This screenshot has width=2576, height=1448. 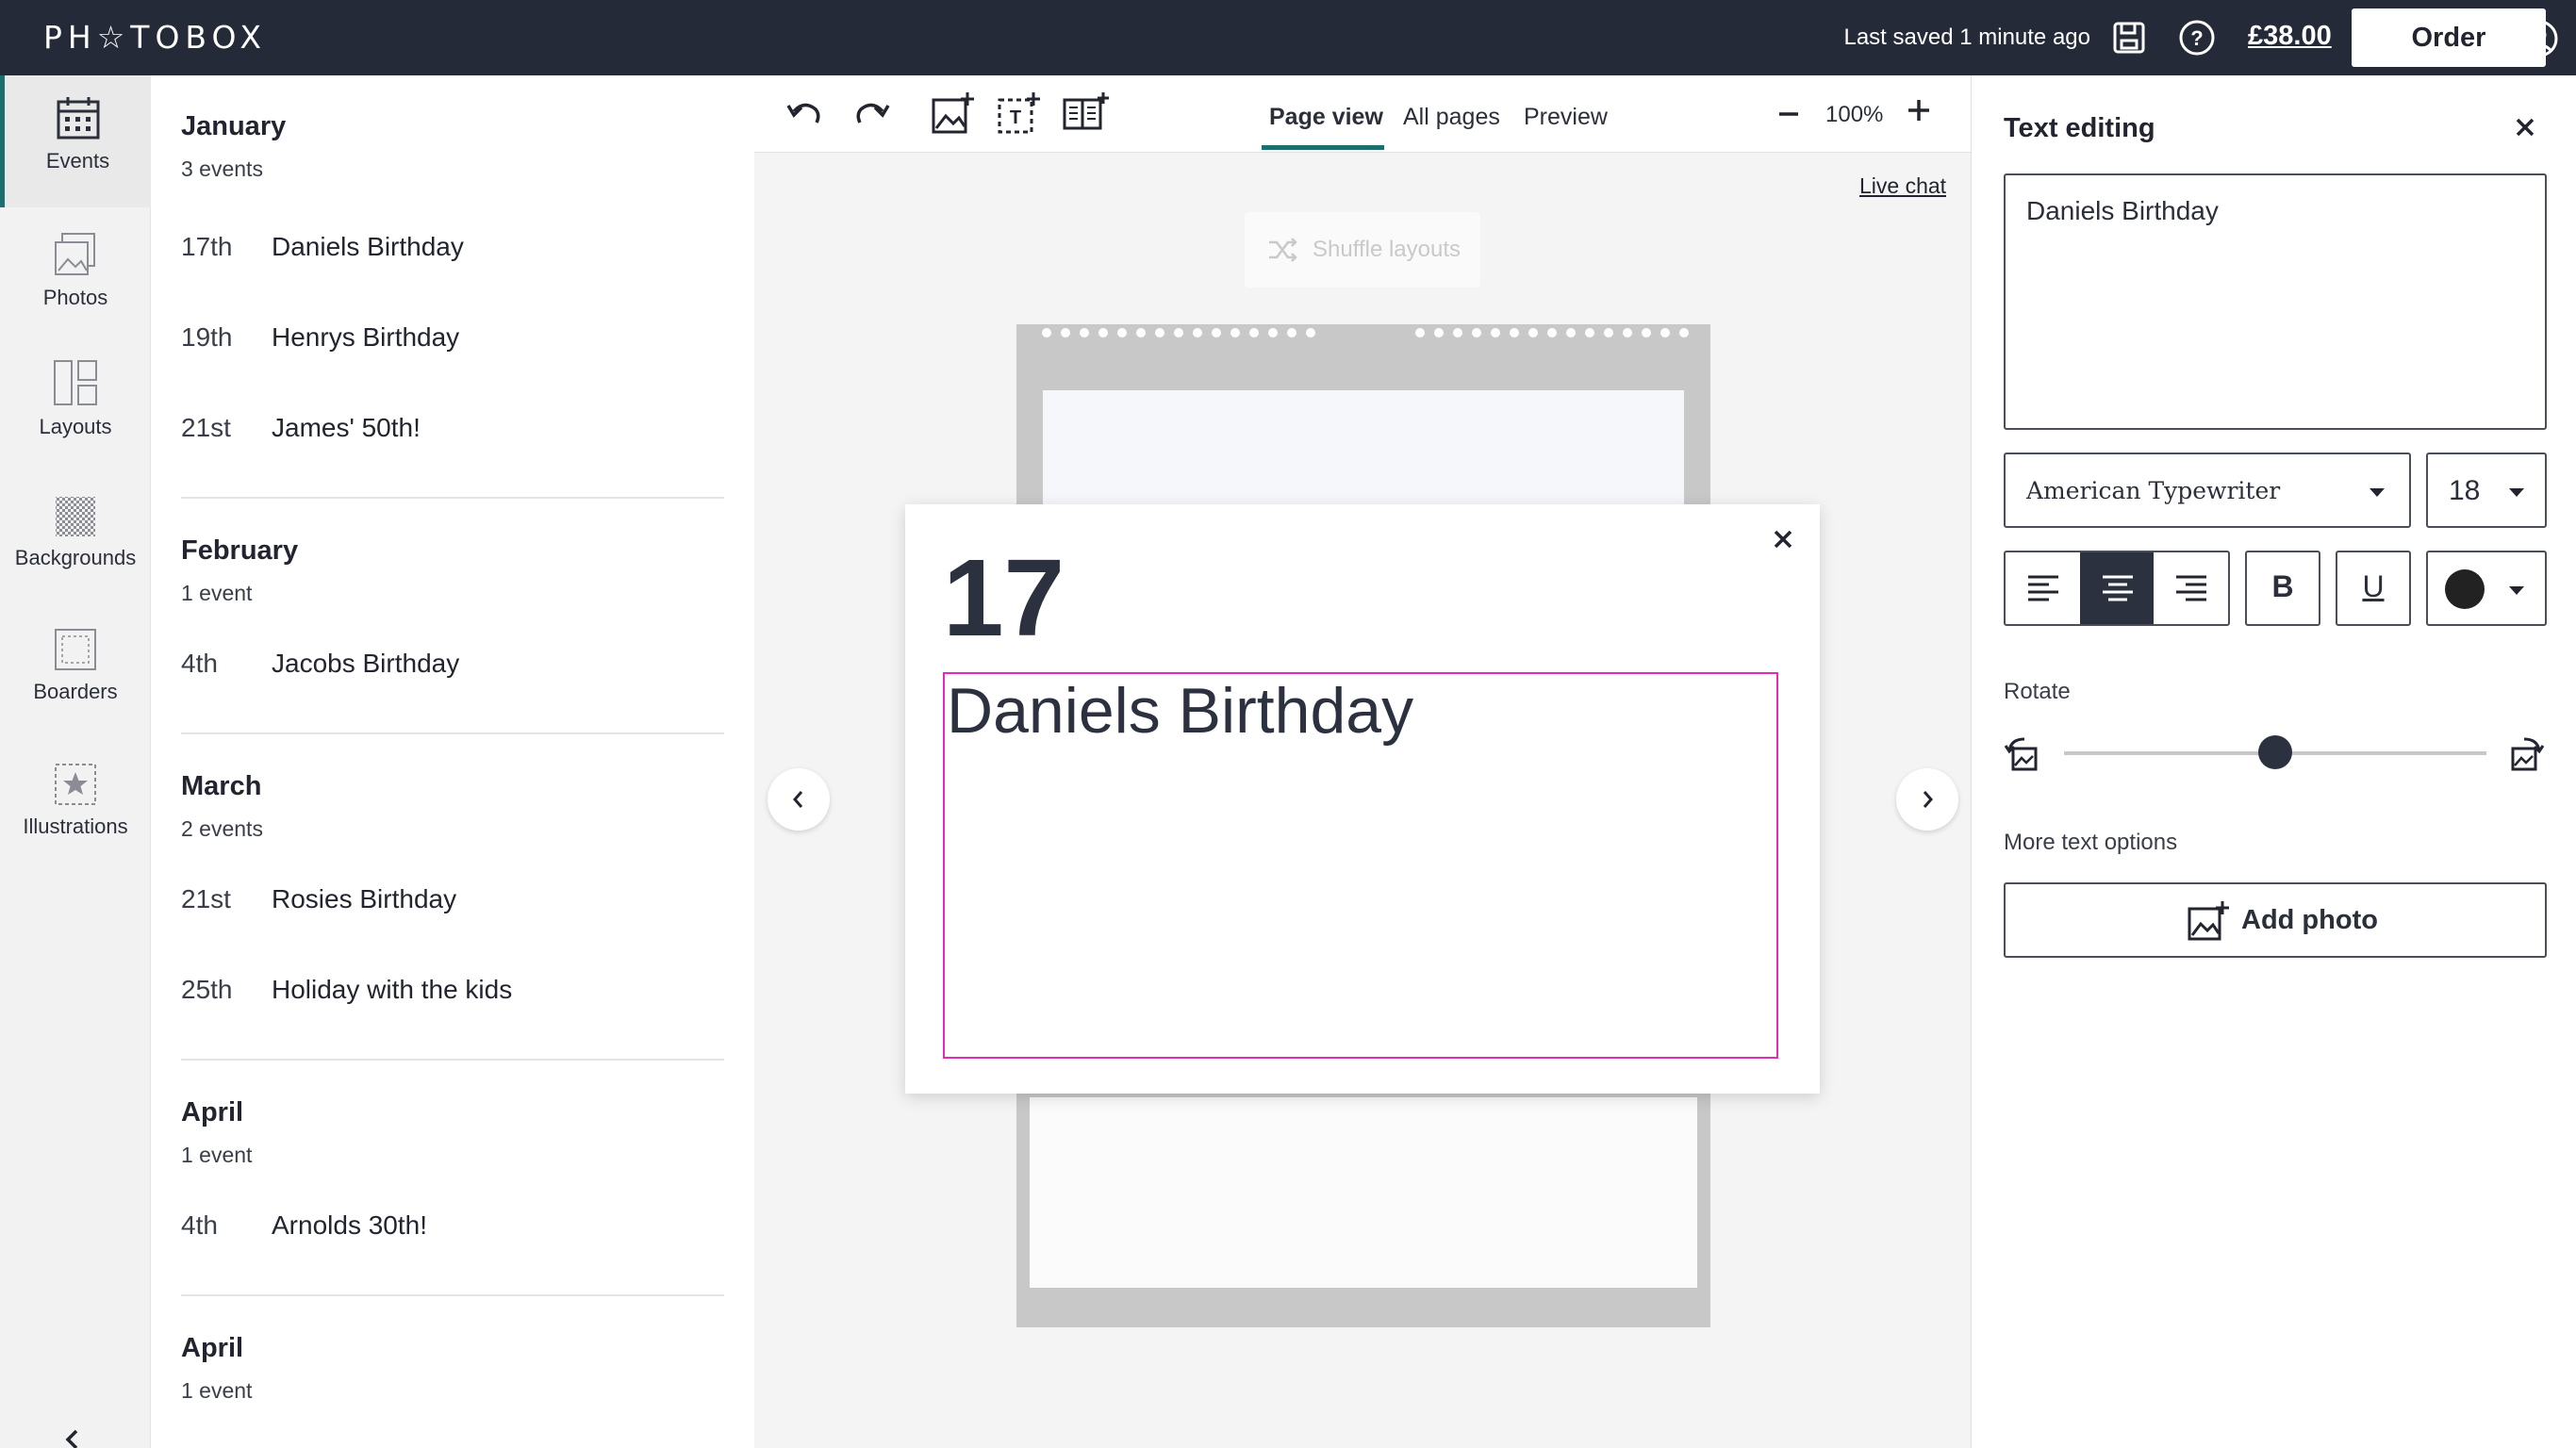 I want to click on shuffle-layouts-button: Shuffle layouts, so click(x=1362, y=250).